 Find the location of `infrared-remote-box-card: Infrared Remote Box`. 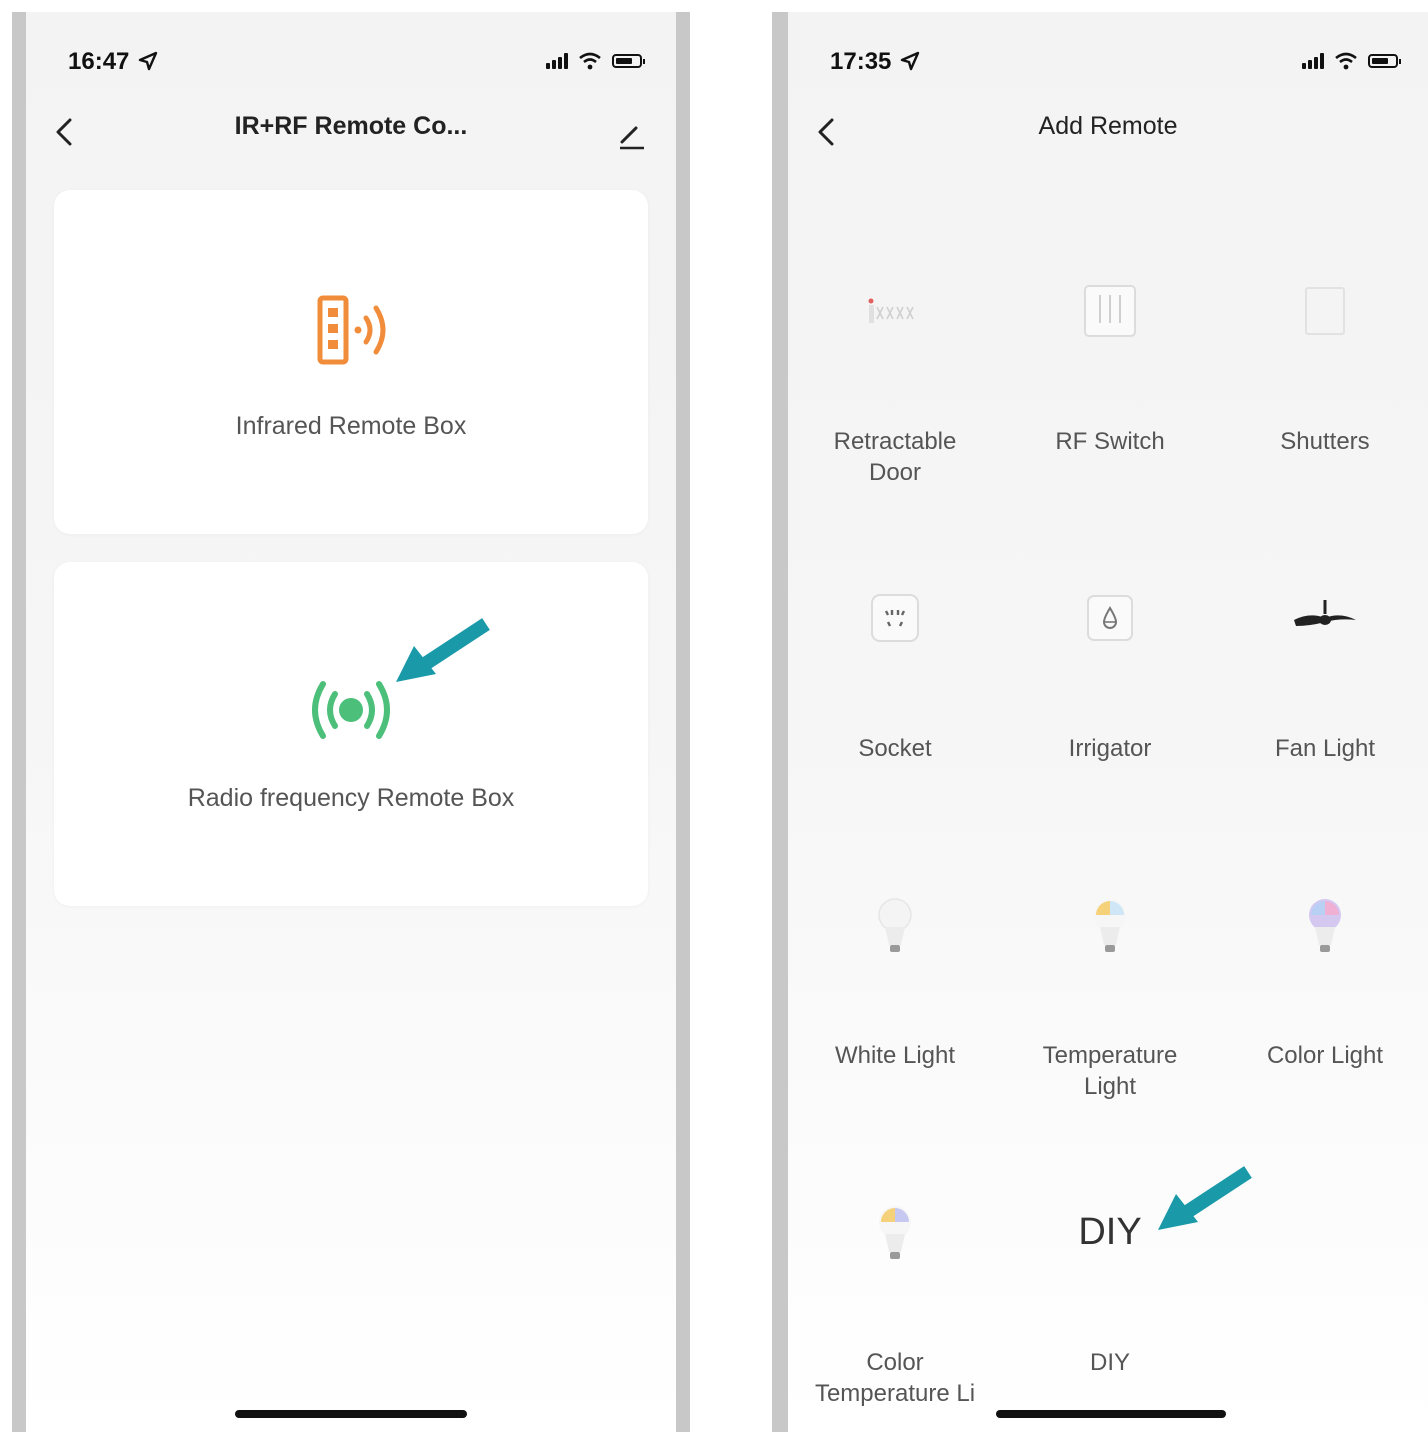

infrared-remote-box-card: Infrared Remote Box is located at coordinates (351, 362).